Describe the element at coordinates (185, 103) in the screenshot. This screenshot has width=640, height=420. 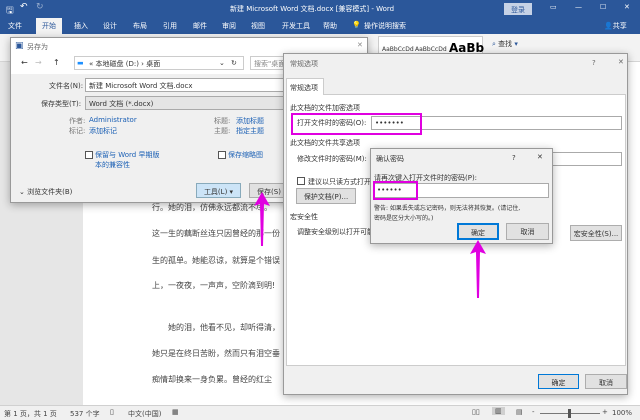
I see `type-select: Word 文档 (*.docx)` at that location.